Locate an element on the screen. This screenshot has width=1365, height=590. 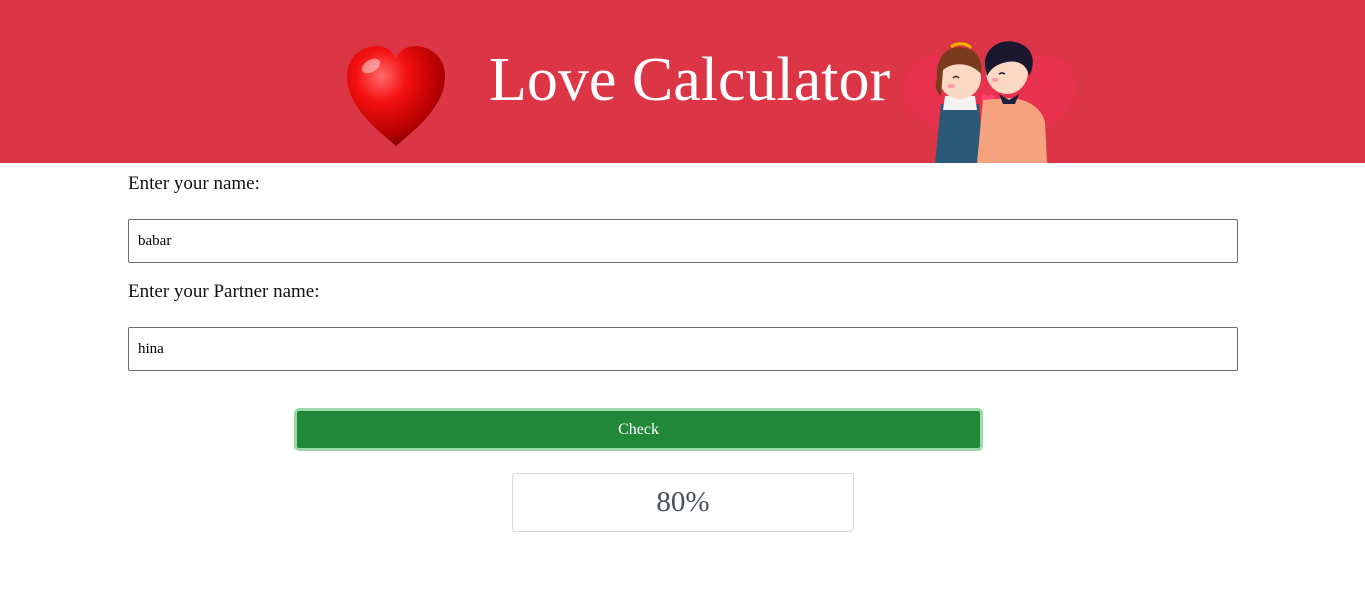
partner-name-label: Enter your Partner name: is located at coordinates (224, 291).